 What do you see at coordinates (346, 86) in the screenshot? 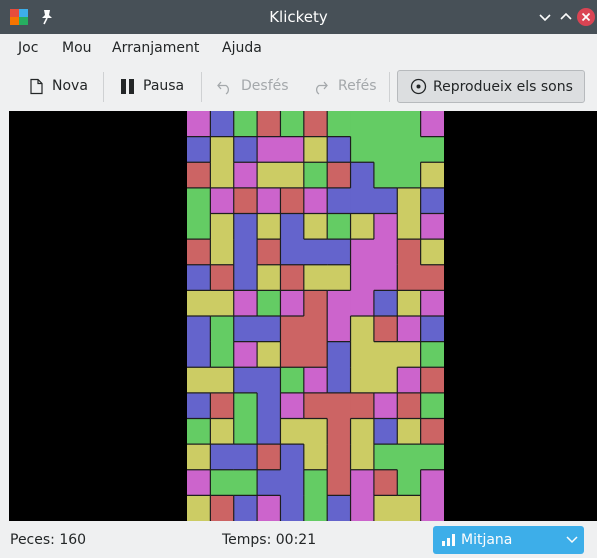
I see `redo-button: Refés` at bounding box center [346, 86].